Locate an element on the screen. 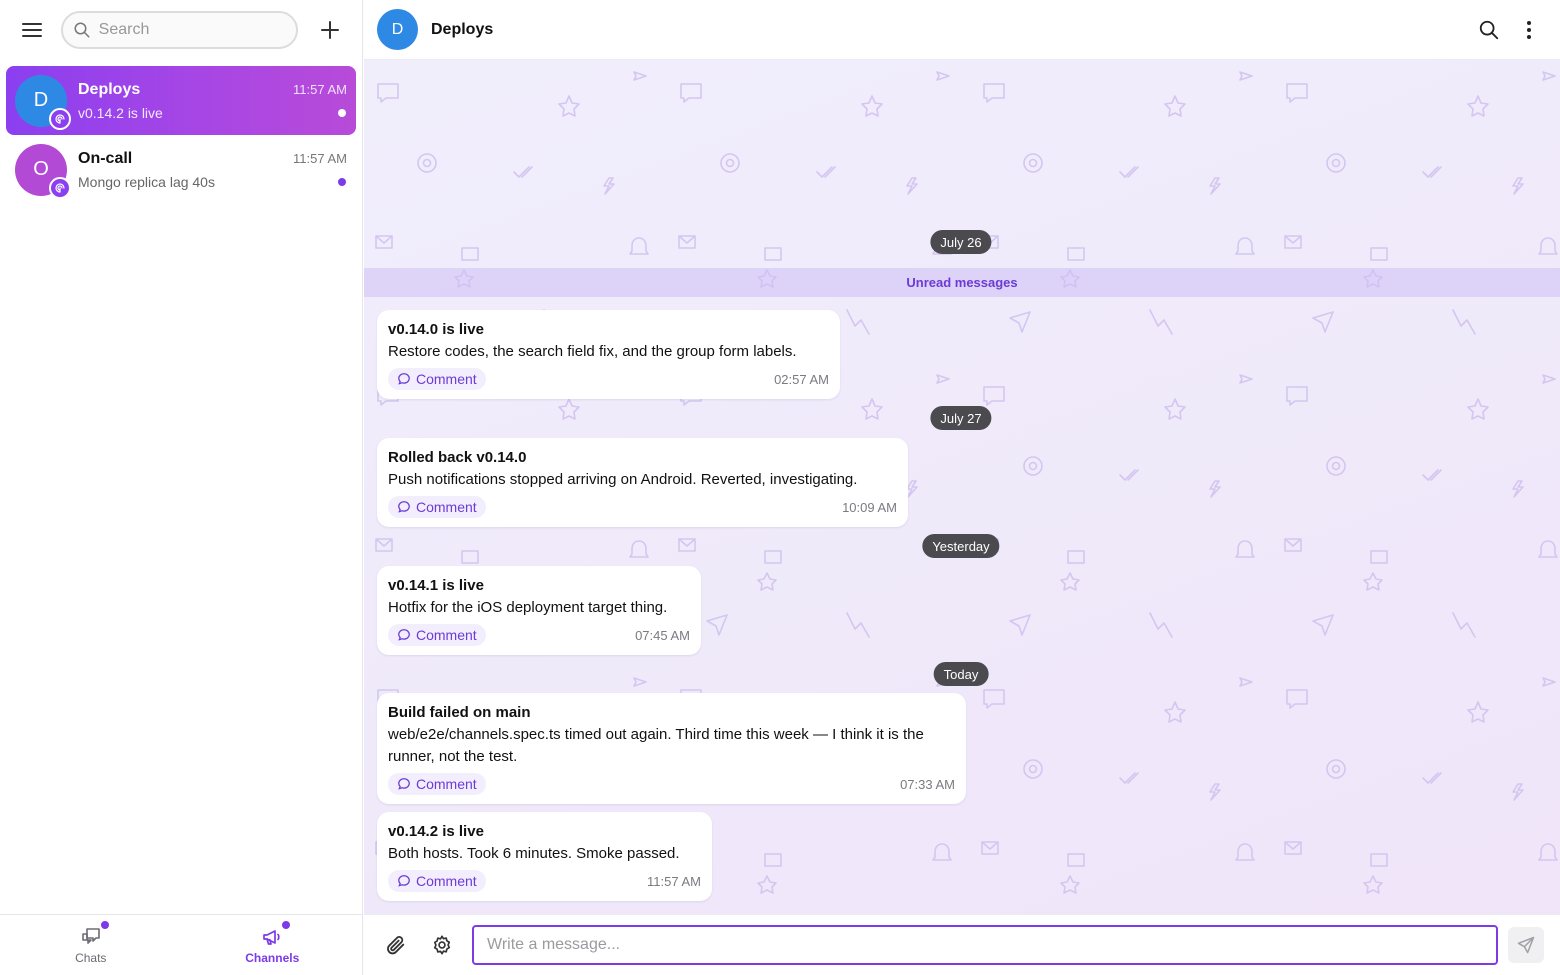 The width and height of the screenshot is (1560, 975). new-chat-button is located at coordinates (330, 30).